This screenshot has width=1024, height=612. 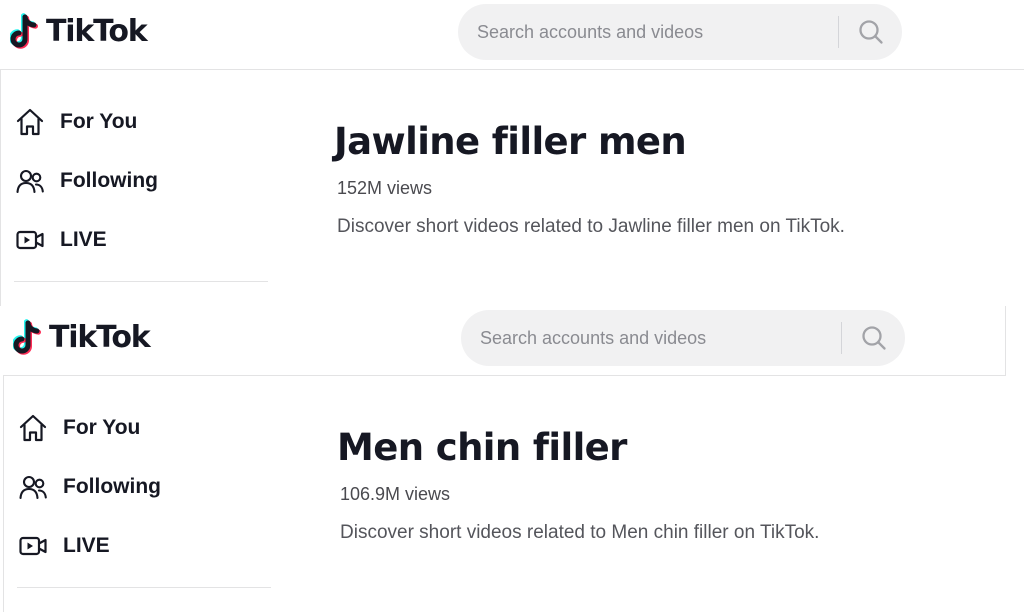 I want to click on search-result-title: Men chin filler, so click(x=482, y=447).